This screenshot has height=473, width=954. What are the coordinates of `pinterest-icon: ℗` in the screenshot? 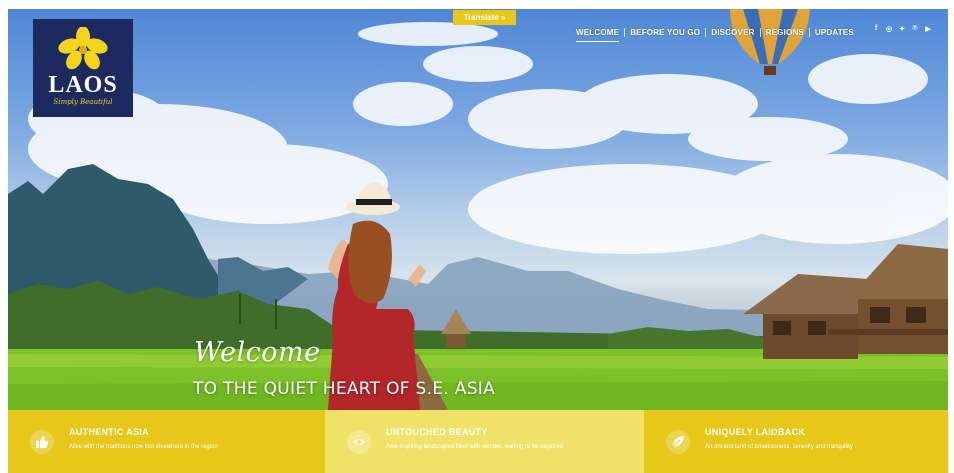 It's located at (915, 29).